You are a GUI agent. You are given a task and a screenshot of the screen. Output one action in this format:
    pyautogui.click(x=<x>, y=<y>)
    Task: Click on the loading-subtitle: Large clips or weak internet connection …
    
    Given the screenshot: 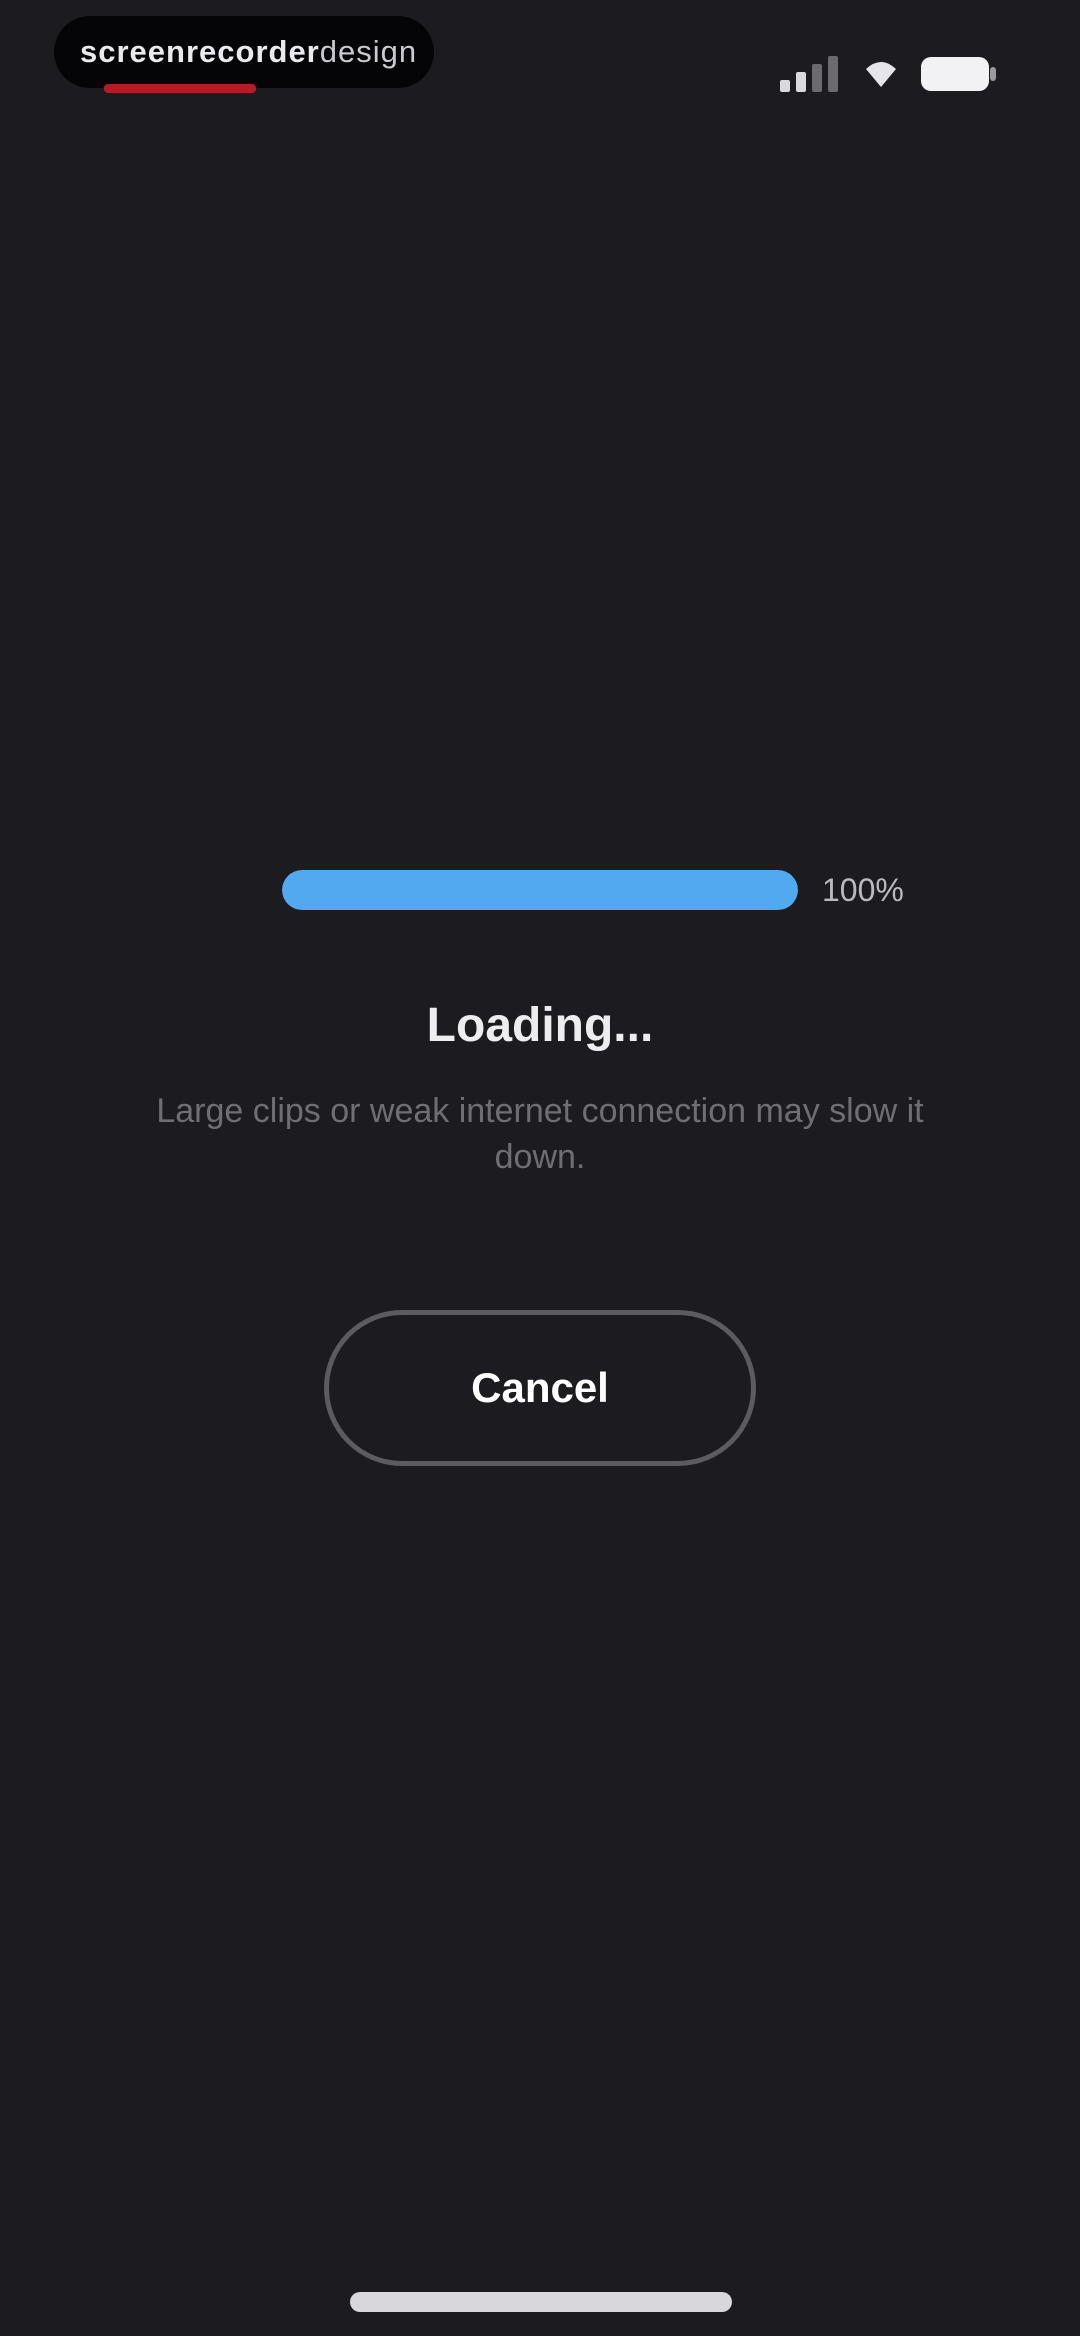 What is the action you would take?
    pyautogui.click(x=540, y=1134)
    